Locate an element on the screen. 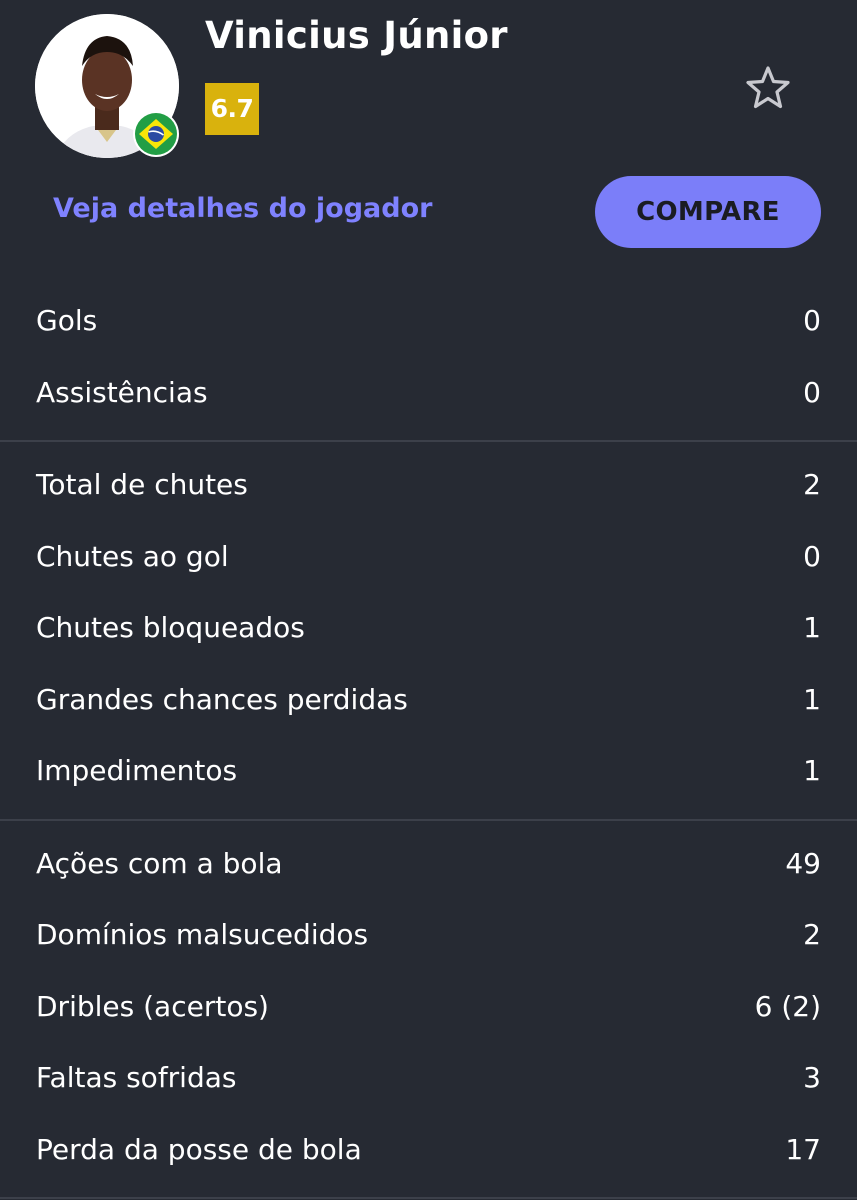 The height and width of the screenshot is (1200, 857). player-details-link: Veja detalhes do jogador is located at coordinates (242, 208).